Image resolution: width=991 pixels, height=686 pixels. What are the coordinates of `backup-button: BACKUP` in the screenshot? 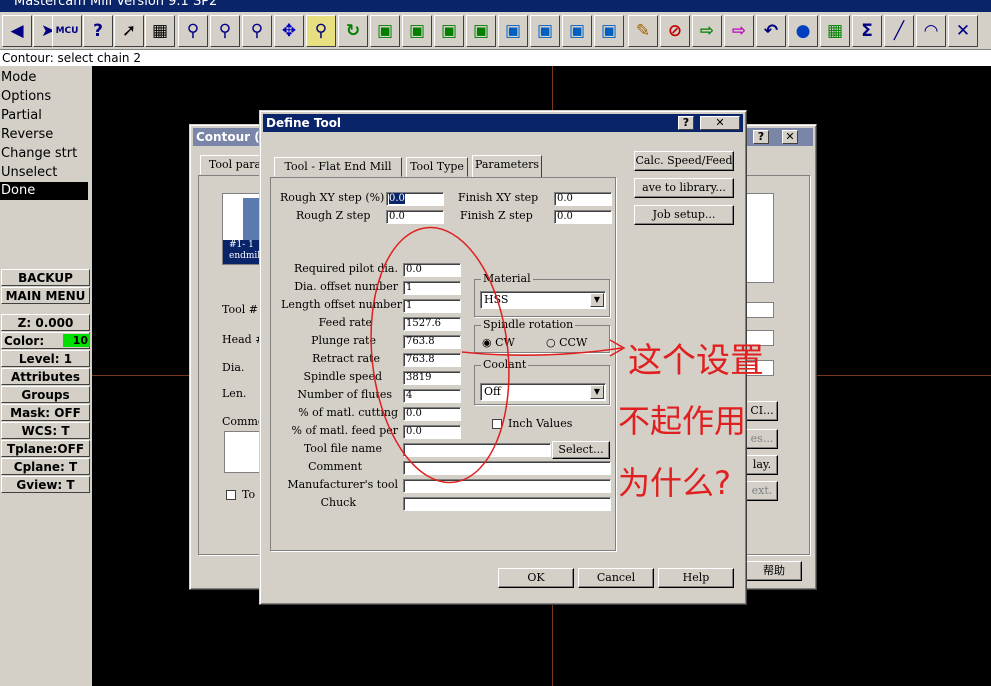 It's located at (45, 277).